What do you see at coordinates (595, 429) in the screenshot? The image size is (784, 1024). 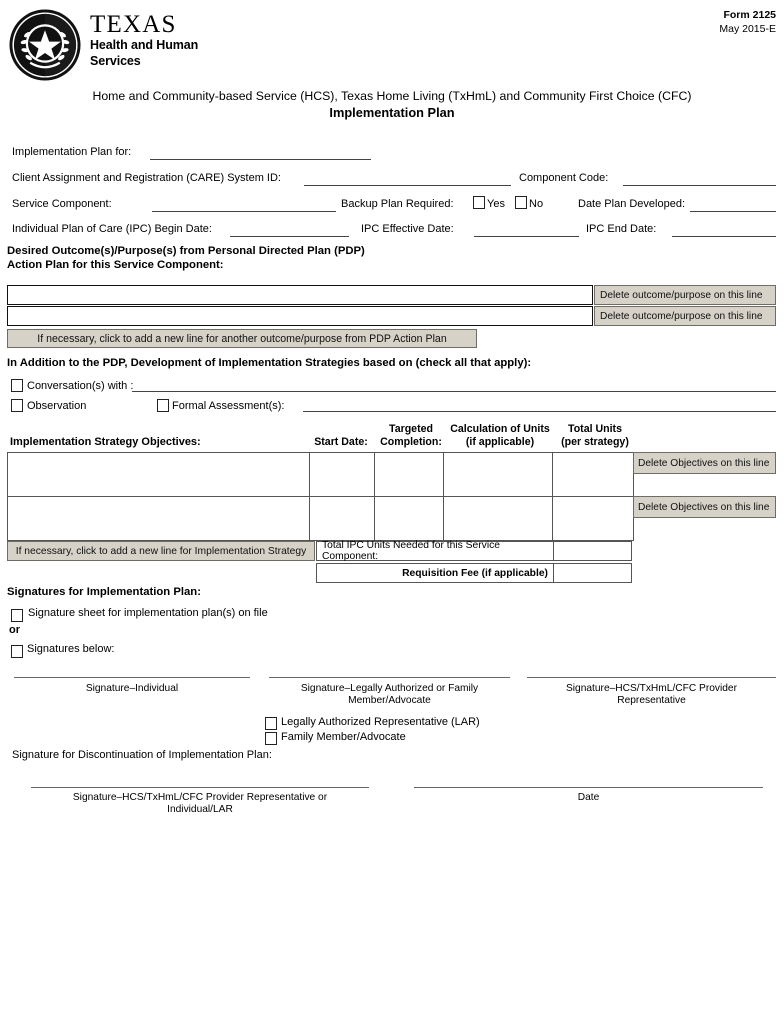 I see `col-header-total-units-line1: Total Units` at bounding box center [595, 429].